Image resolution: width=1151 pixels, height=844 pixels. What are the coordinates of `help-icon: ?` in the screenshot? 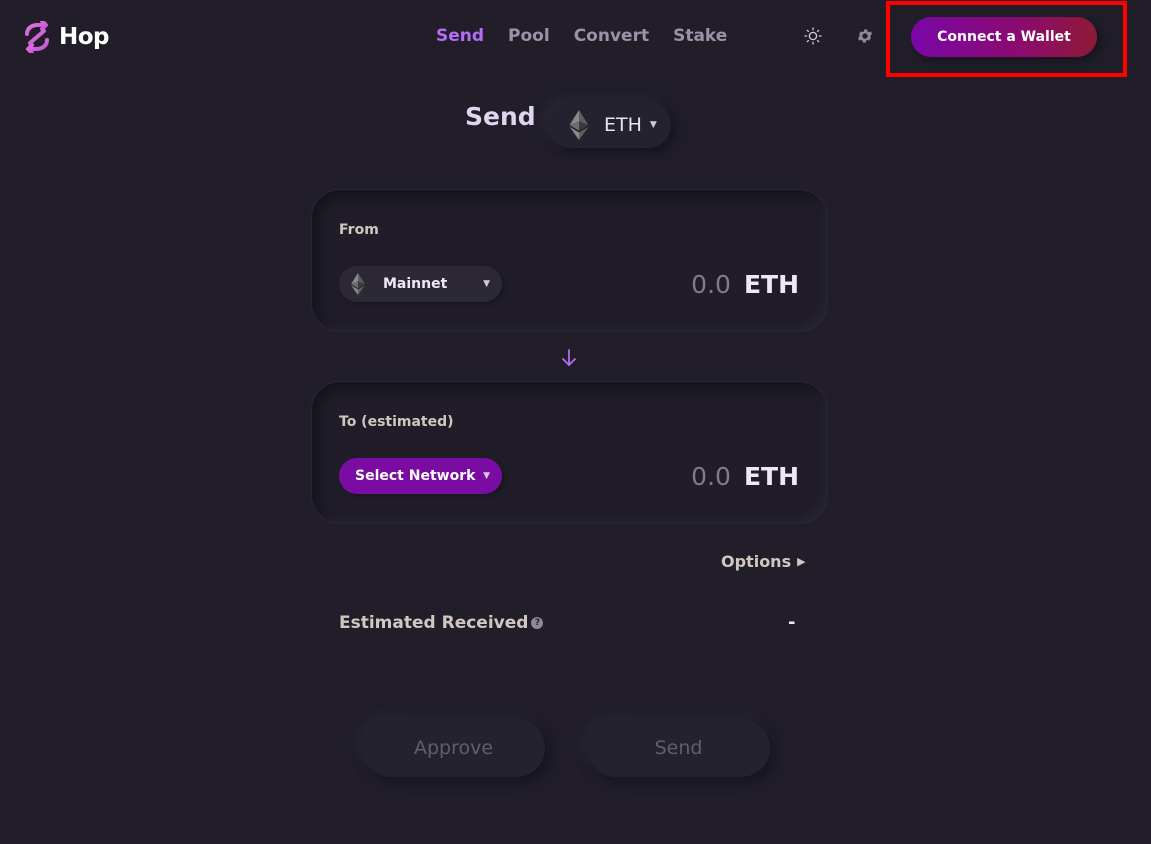 It's located at (537, 623).